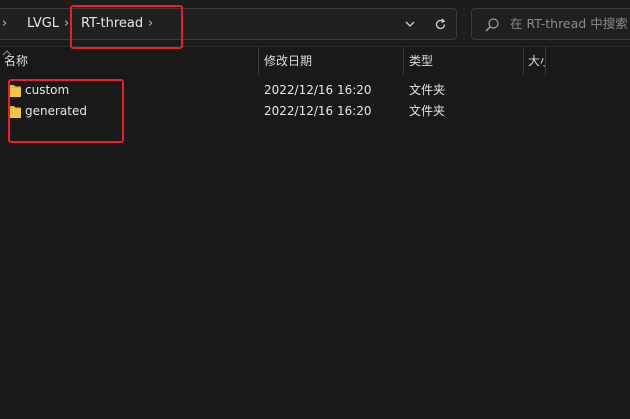 The image size is (630, 419). I want to click on file-row-generated: generated 2022/12/16 16:20 文件夹, so click(272, 111).